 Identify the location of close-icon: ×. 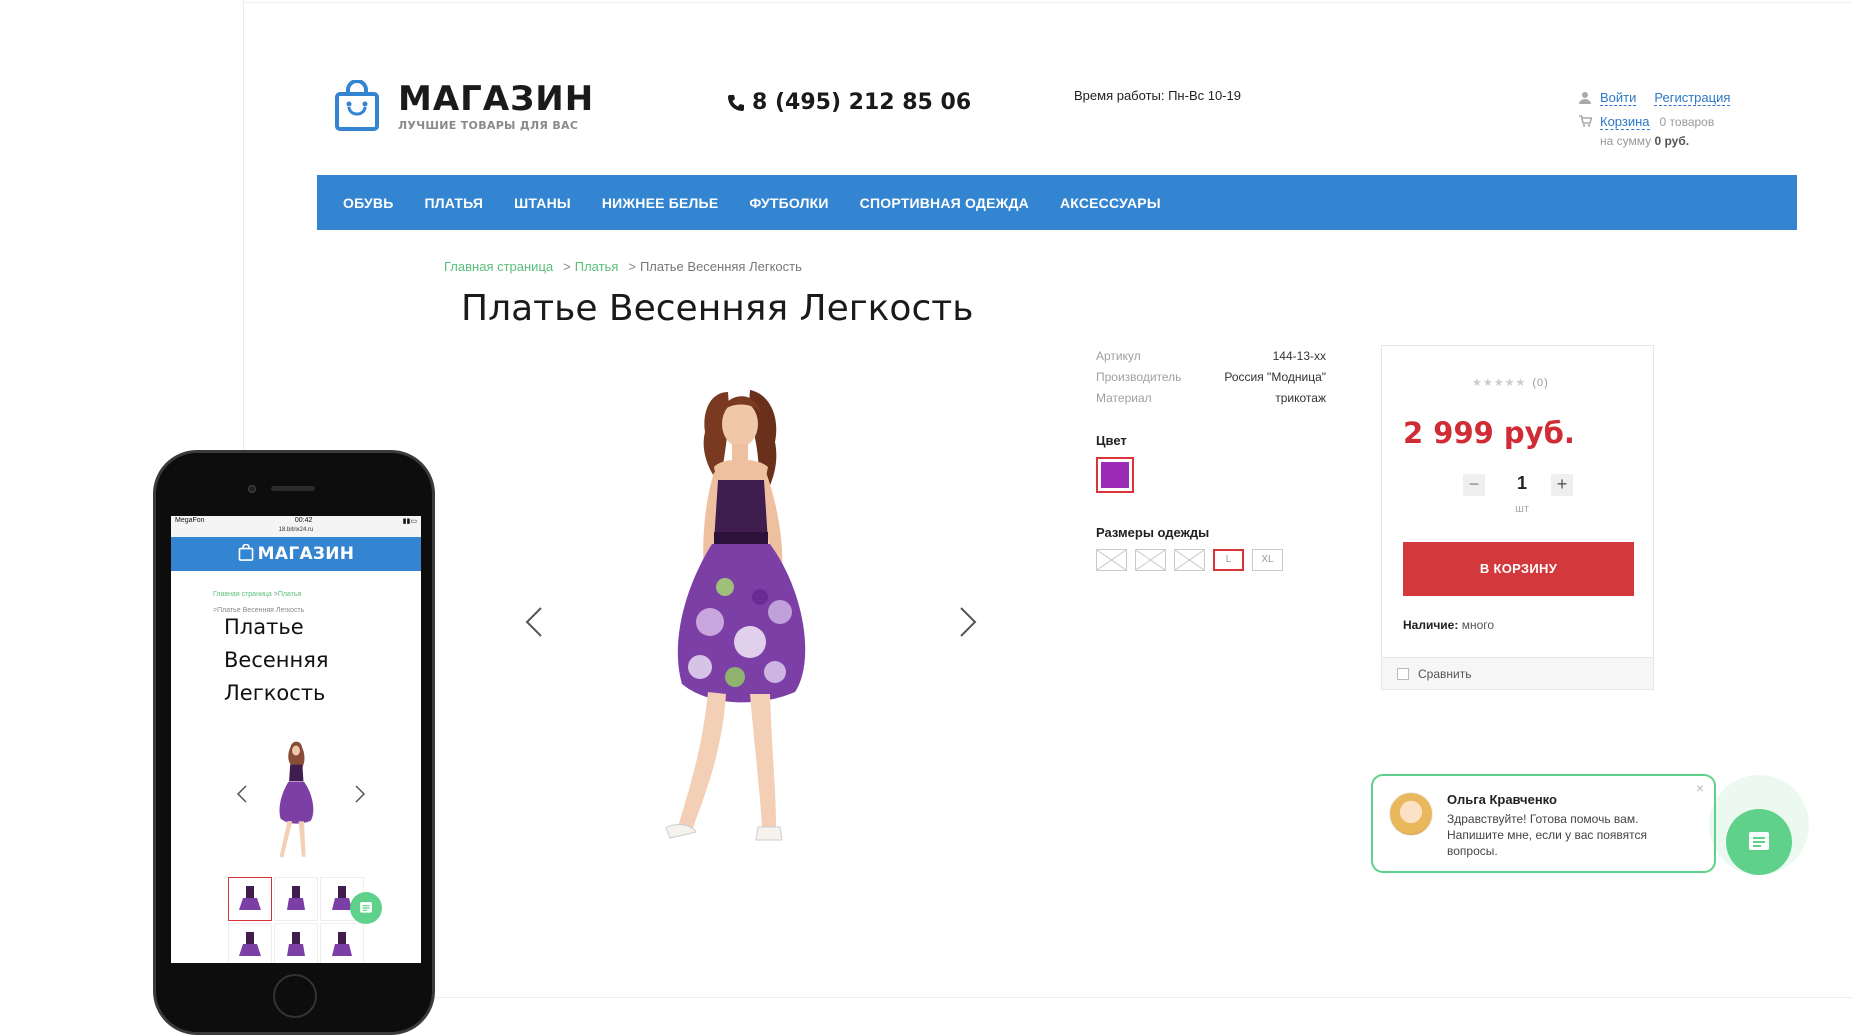
(1700, 788).